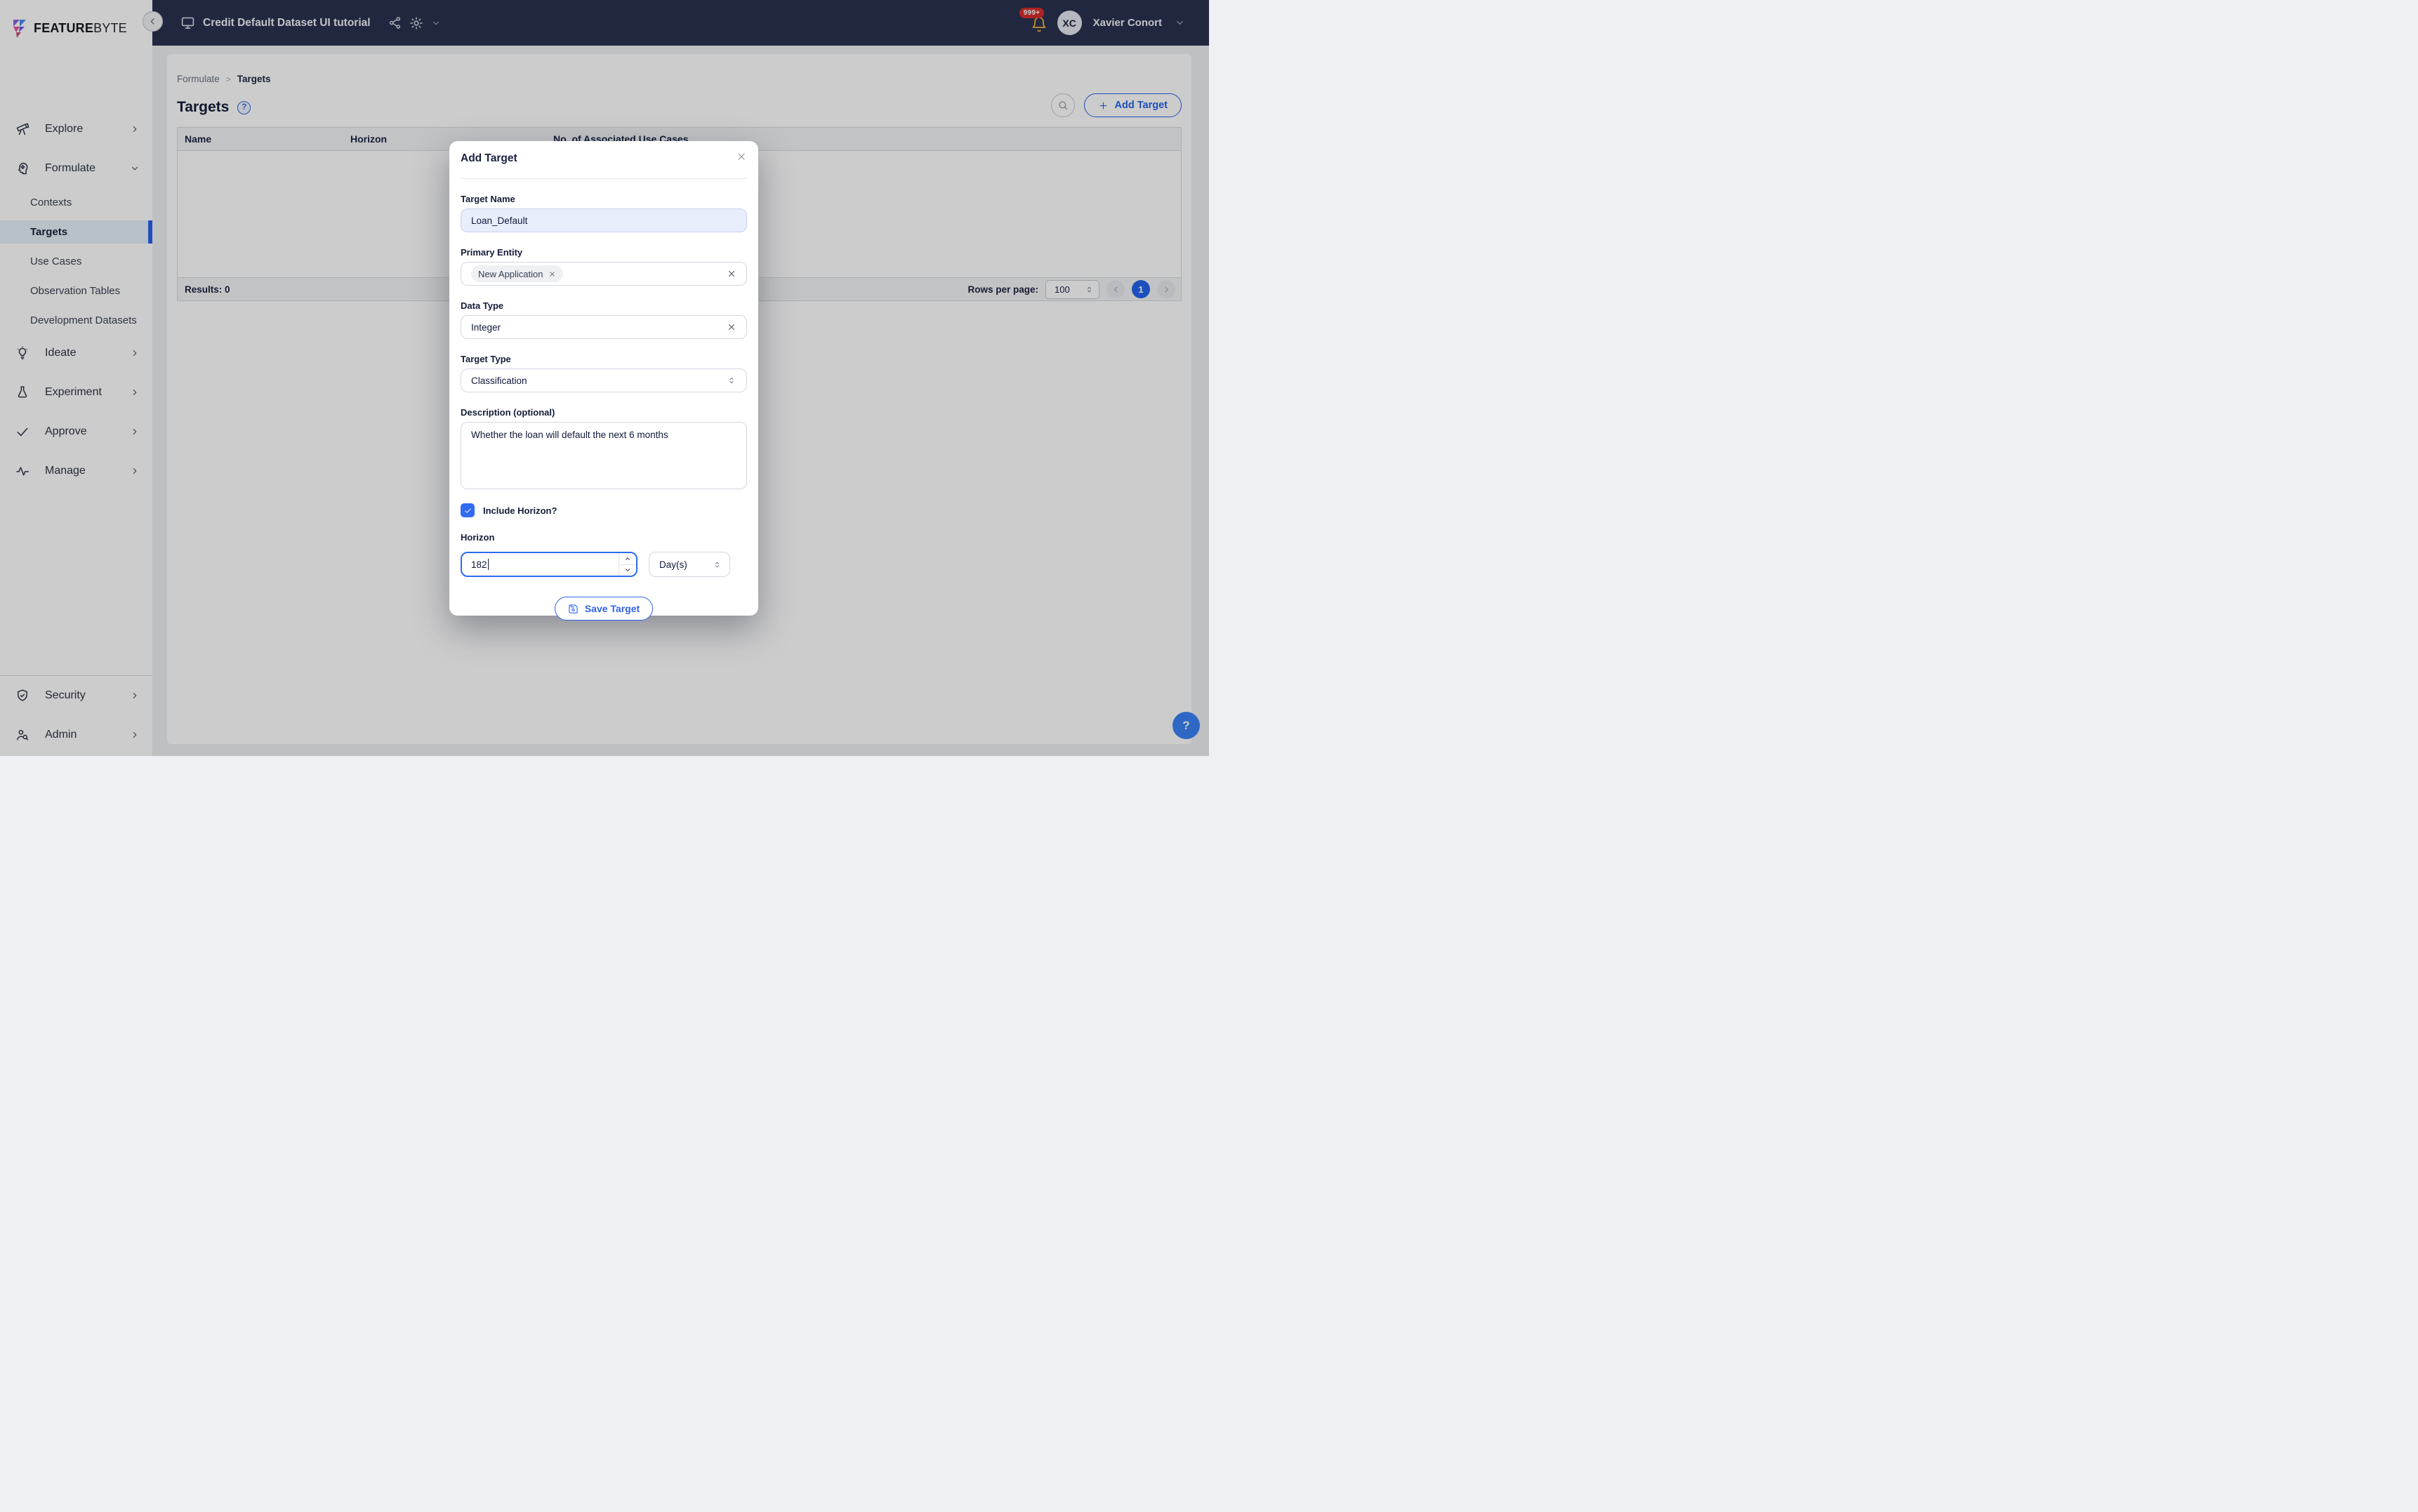 The width and height of the screenshot is (2418, 1512). Describe the element at coordinates (488, 564) in the screenshot. I see `text-cursor` at that location.